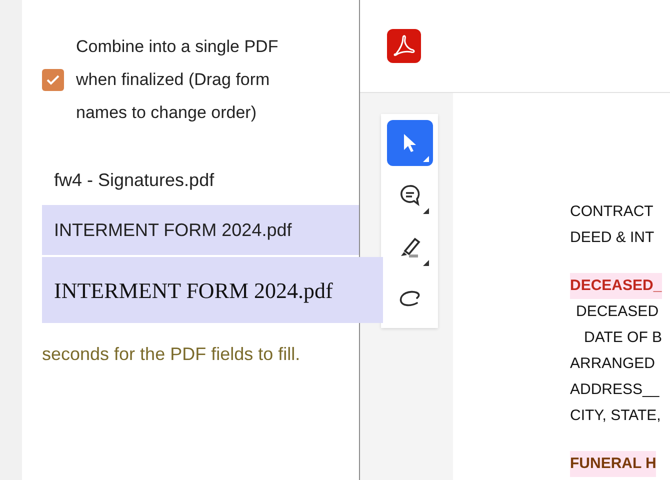 The image size is (670, 480). I want to click on app-logo-icon, so click(404, 46).